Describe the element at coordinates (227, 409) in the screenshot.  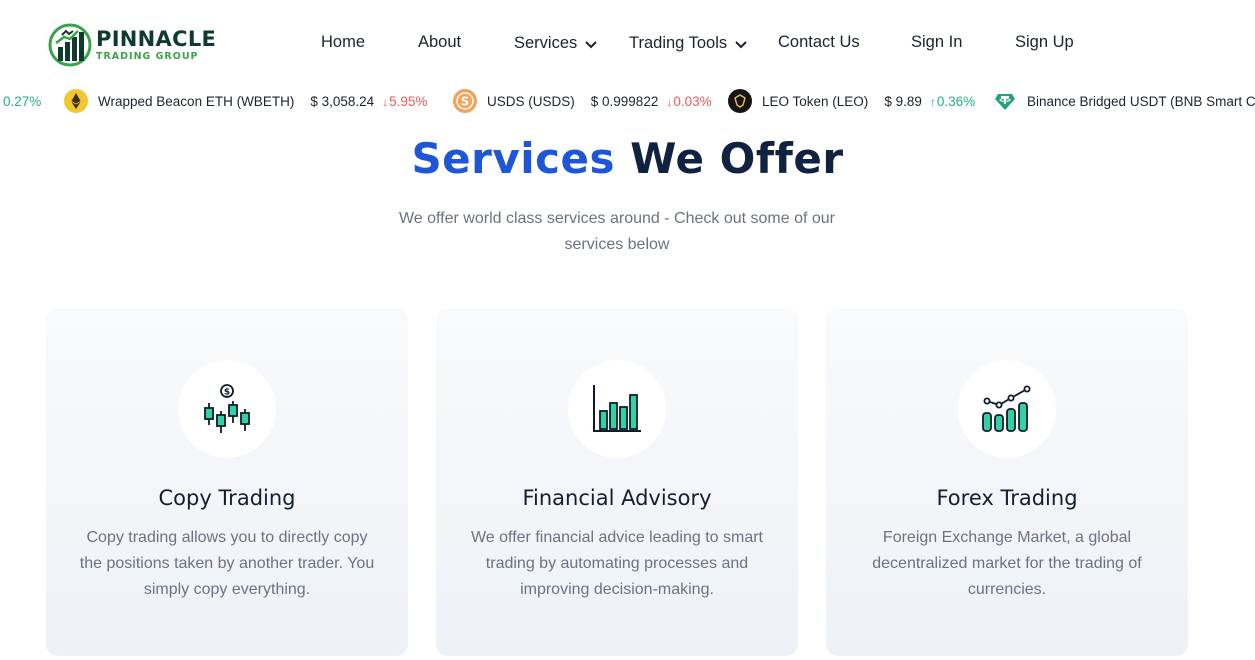
I see `candlestick-dollar-icon: $` at that location.